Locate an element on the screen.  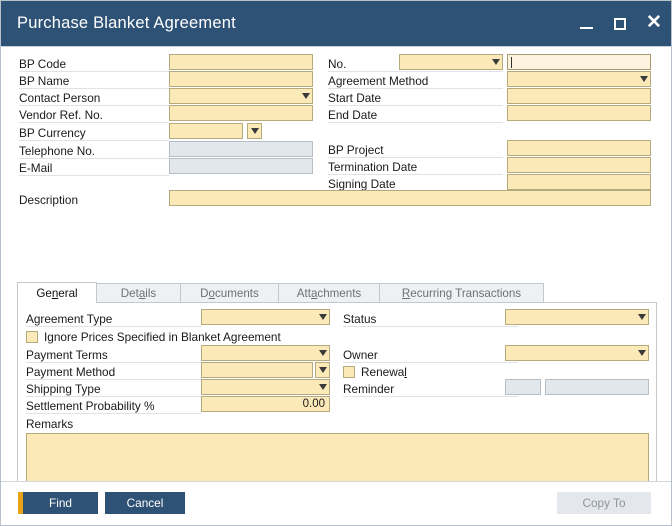
label-description: Description is located at coordinates (49, 200).